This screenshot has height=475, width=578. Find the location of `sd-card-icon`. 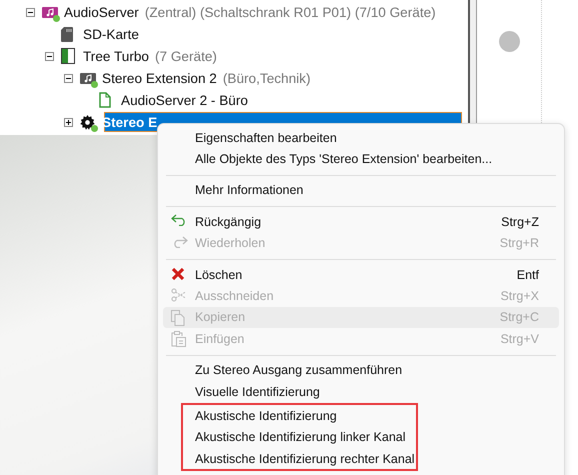

sd-card-icon is located at coordinates (67, 34).